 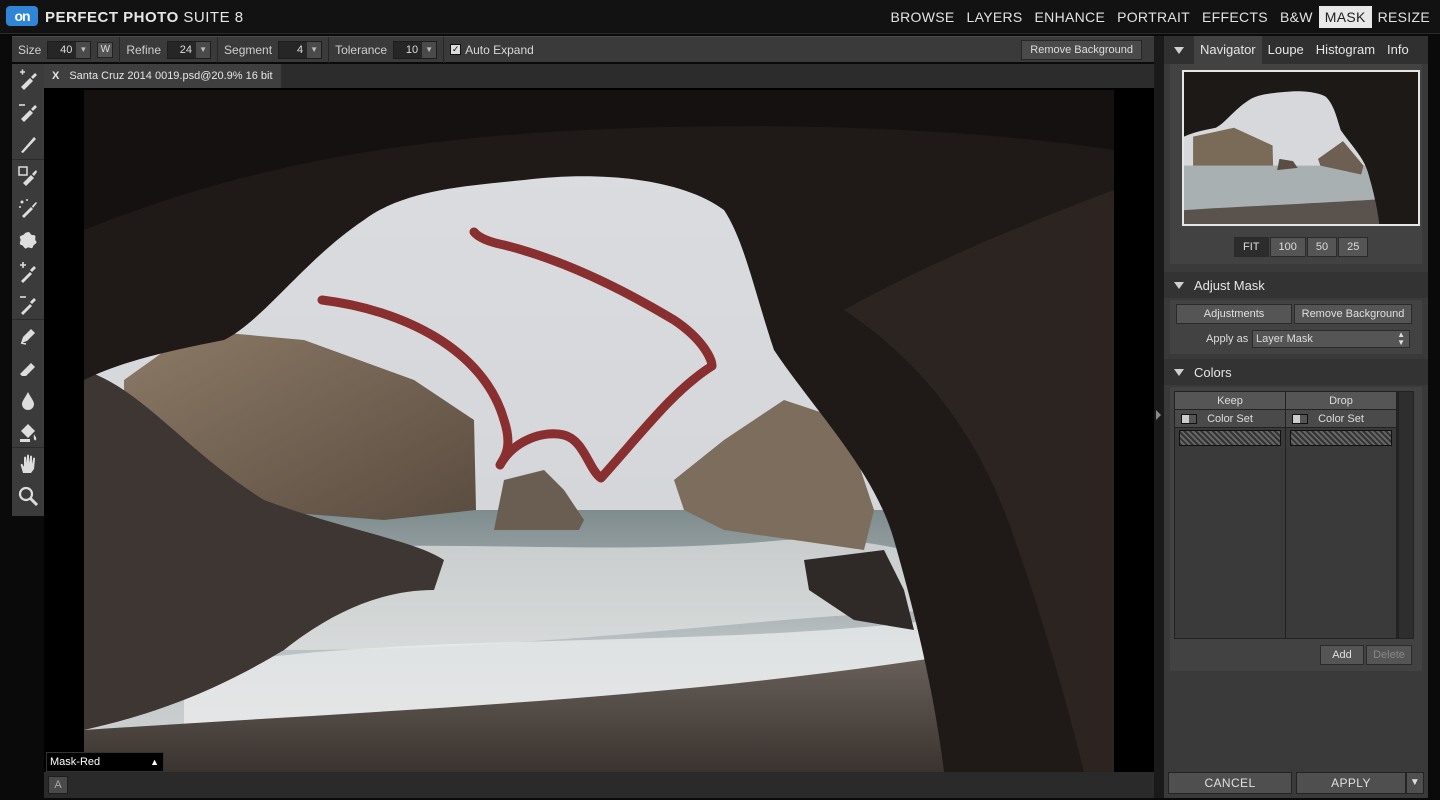 What do you see at coordinates (1351, 783) in the screenshot?
I see `apply-button: APPLY` at bounding box center [1351, 783].